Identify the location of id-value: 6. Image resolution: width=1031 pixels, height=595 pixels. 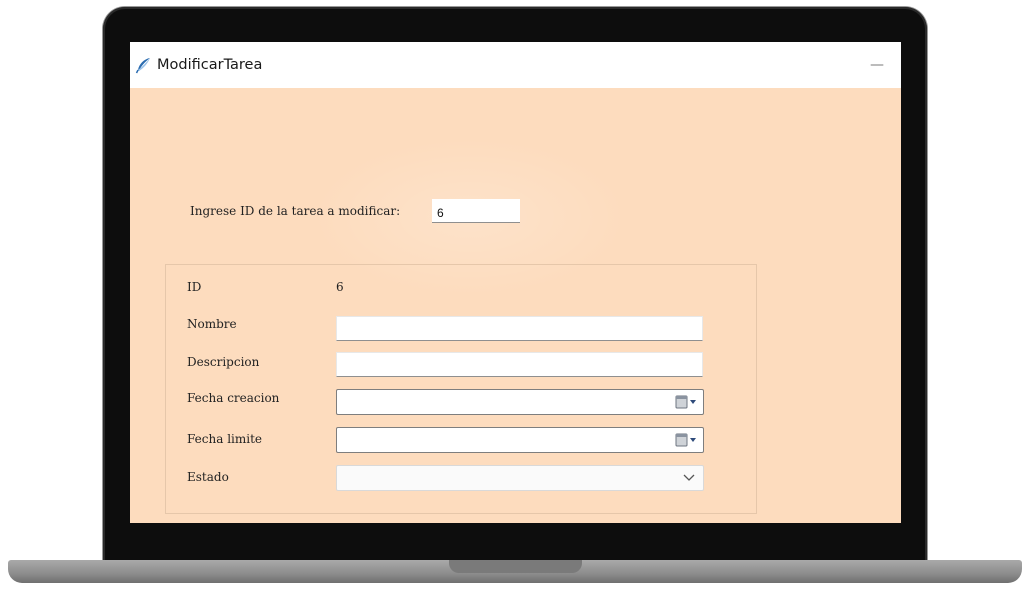
(340, 287).